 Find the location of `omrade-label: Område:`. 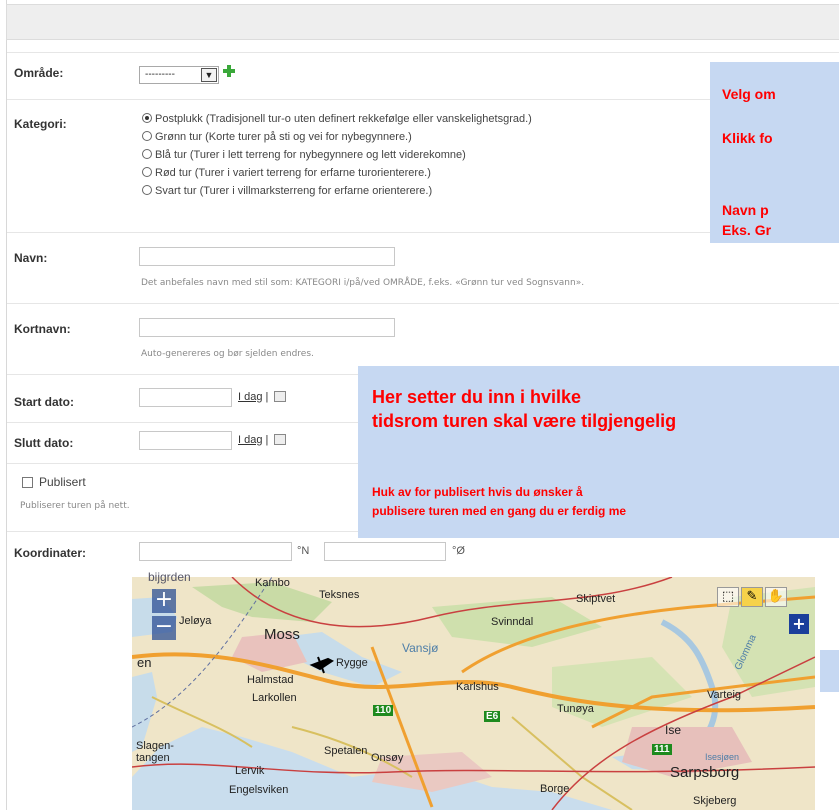

omrade-label: Område: is located at coordinates (39, 73).